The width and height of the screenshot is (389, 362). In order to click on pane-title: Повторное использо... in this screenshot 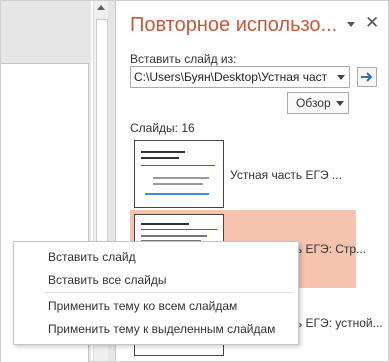, I will do `click(234, 25)`.